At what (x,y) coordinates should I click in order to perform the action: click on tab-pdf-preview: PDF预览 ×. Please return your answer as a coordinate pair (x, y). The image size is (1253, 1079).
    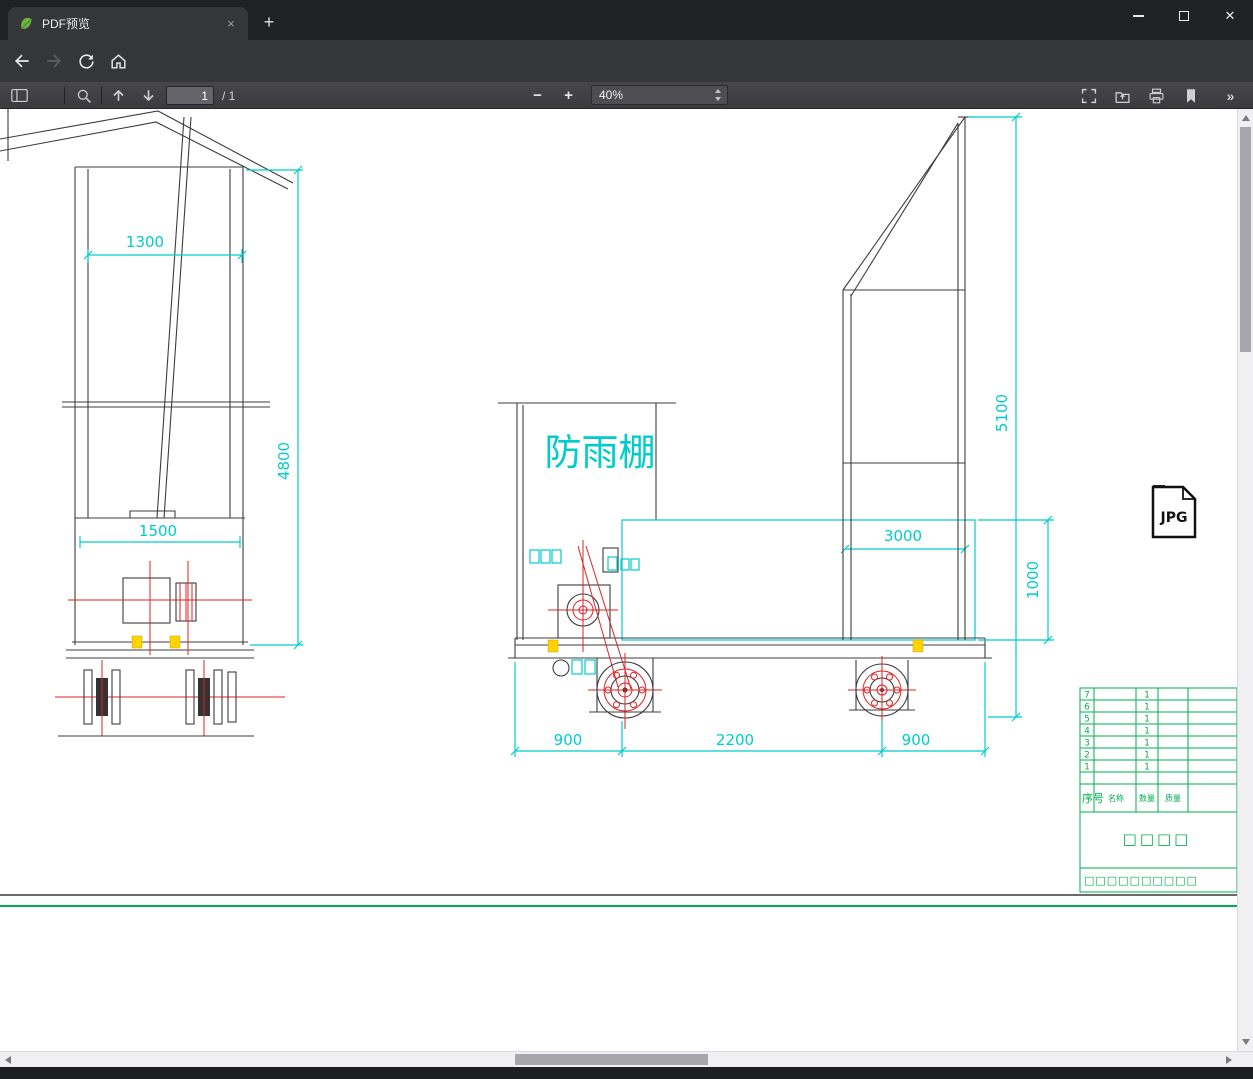
    Looking at the image, I should click on (128, 23).